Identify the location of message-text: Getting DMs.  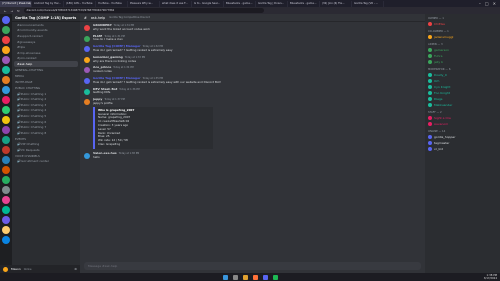
(102, 92).